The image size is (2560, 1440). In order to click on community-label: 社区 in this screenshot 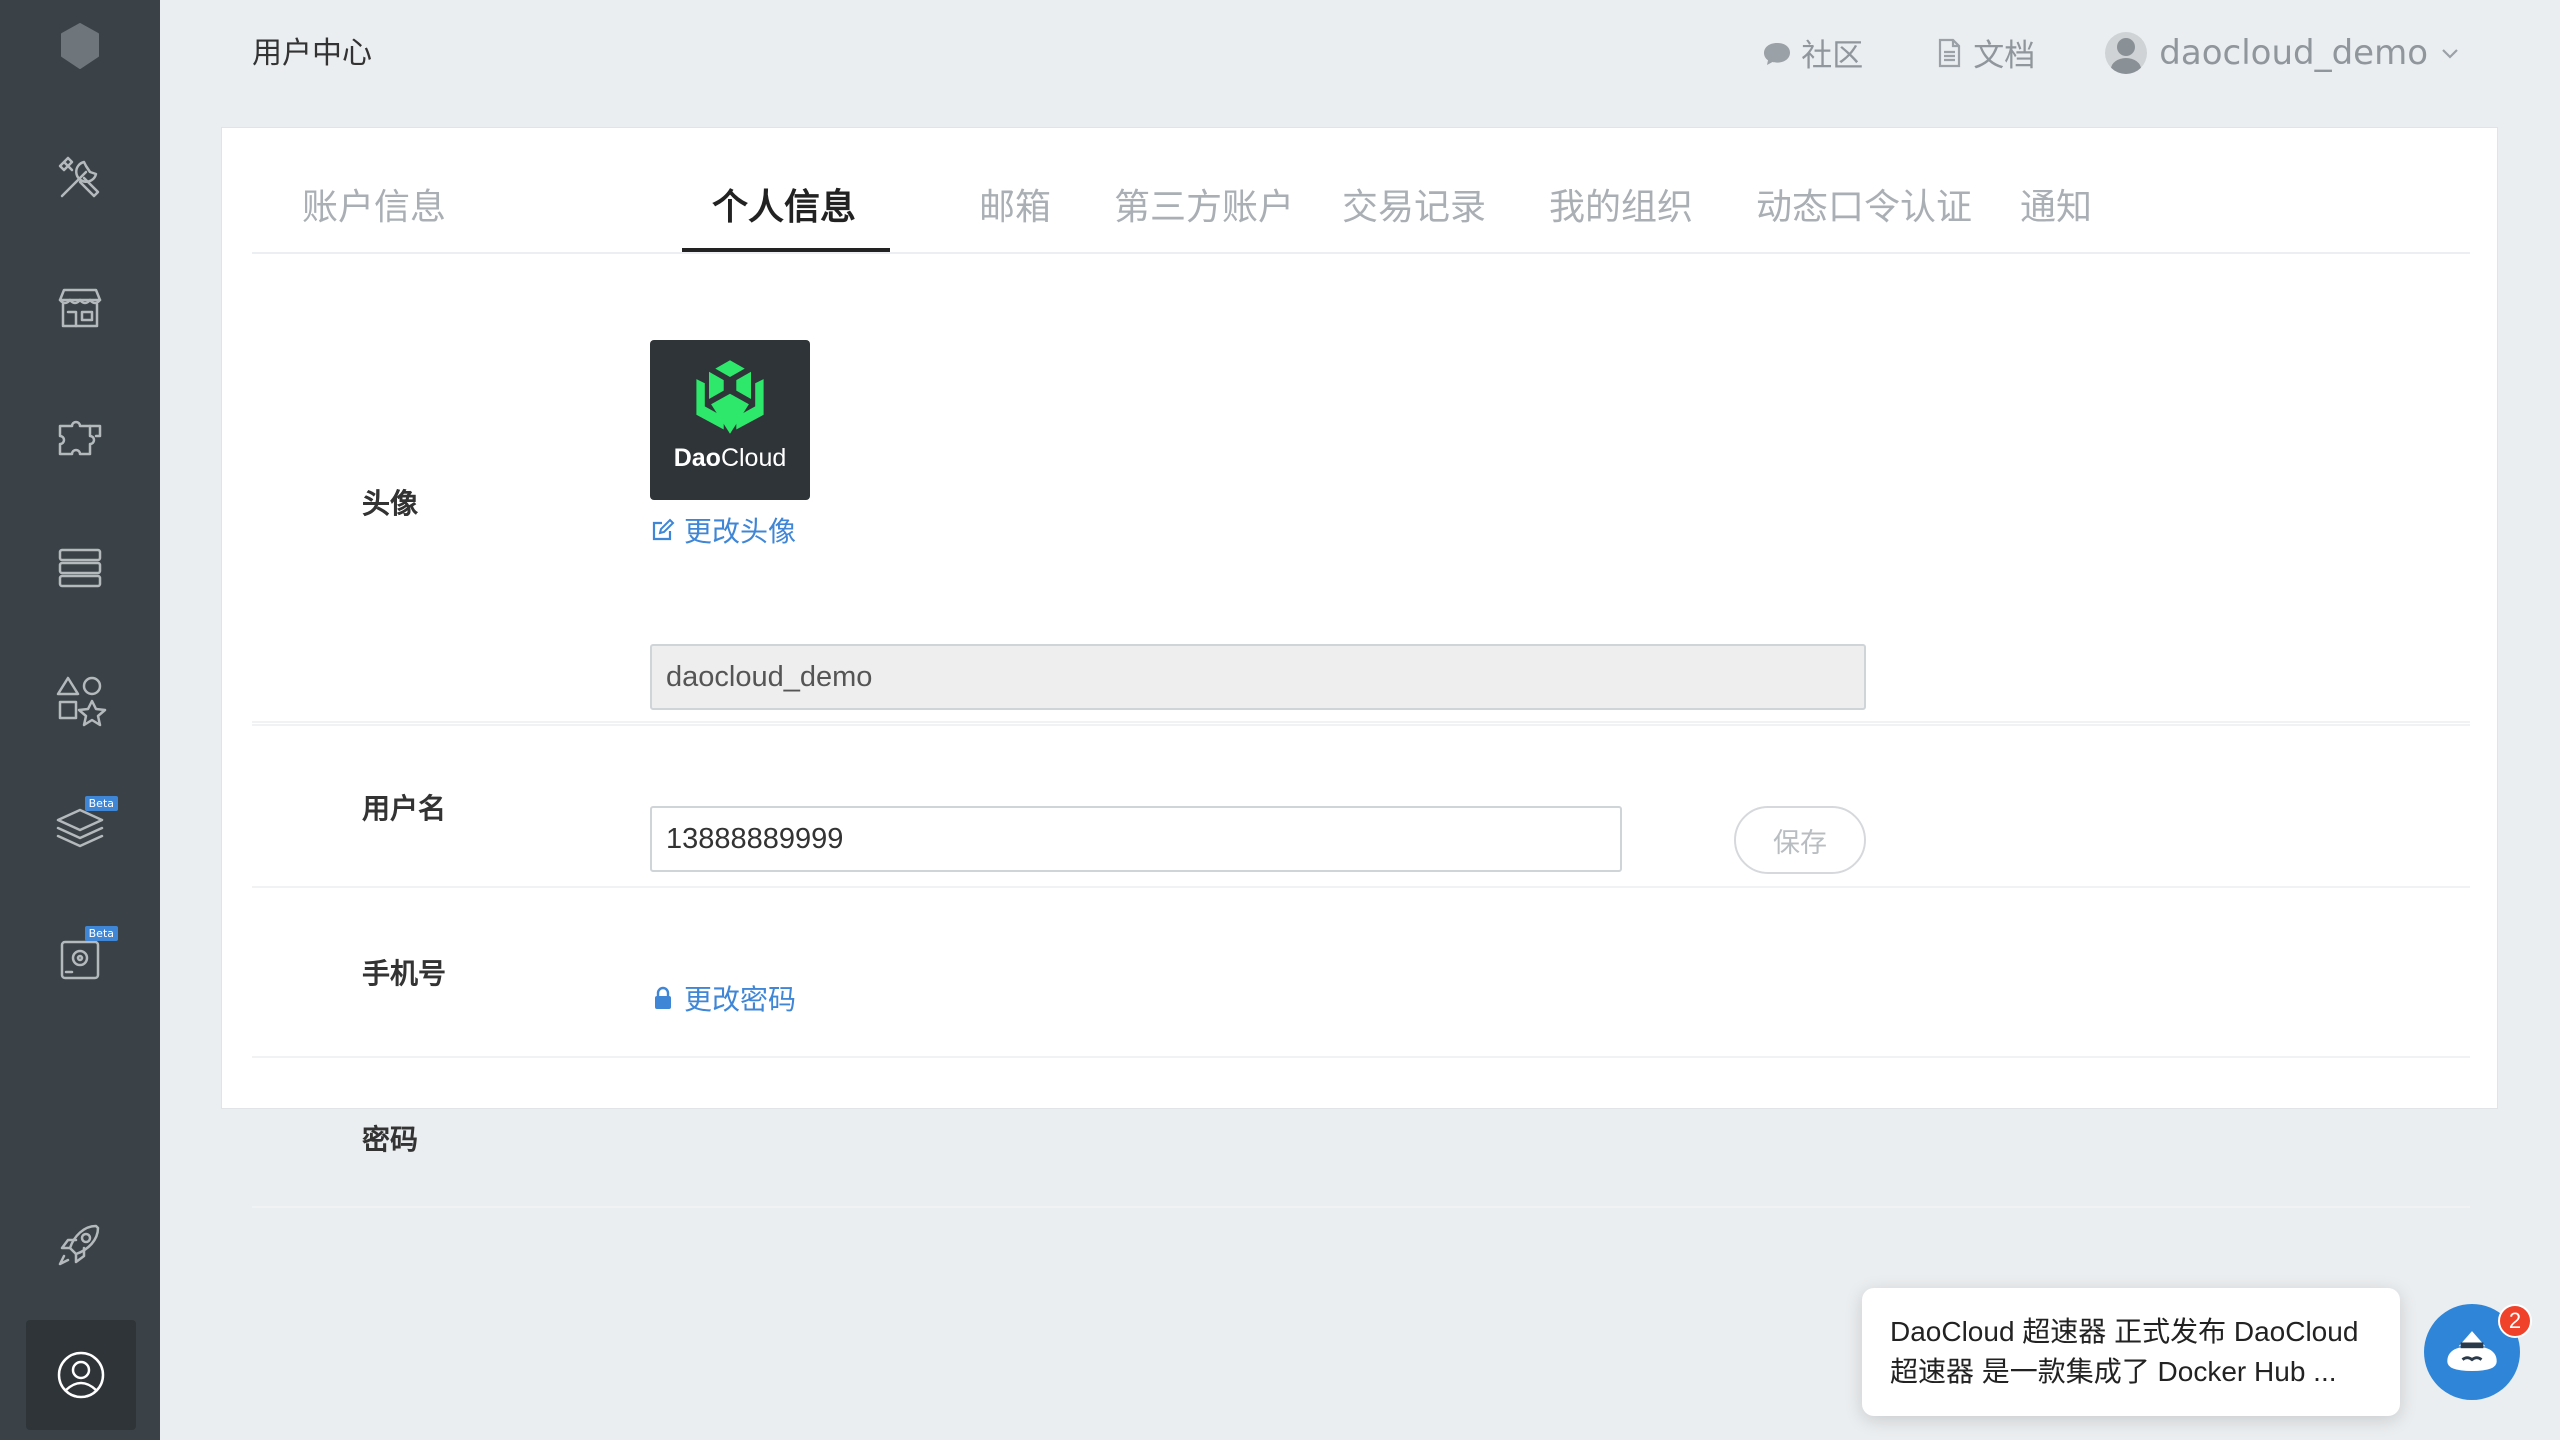, I will do `click(1832, 56)`.